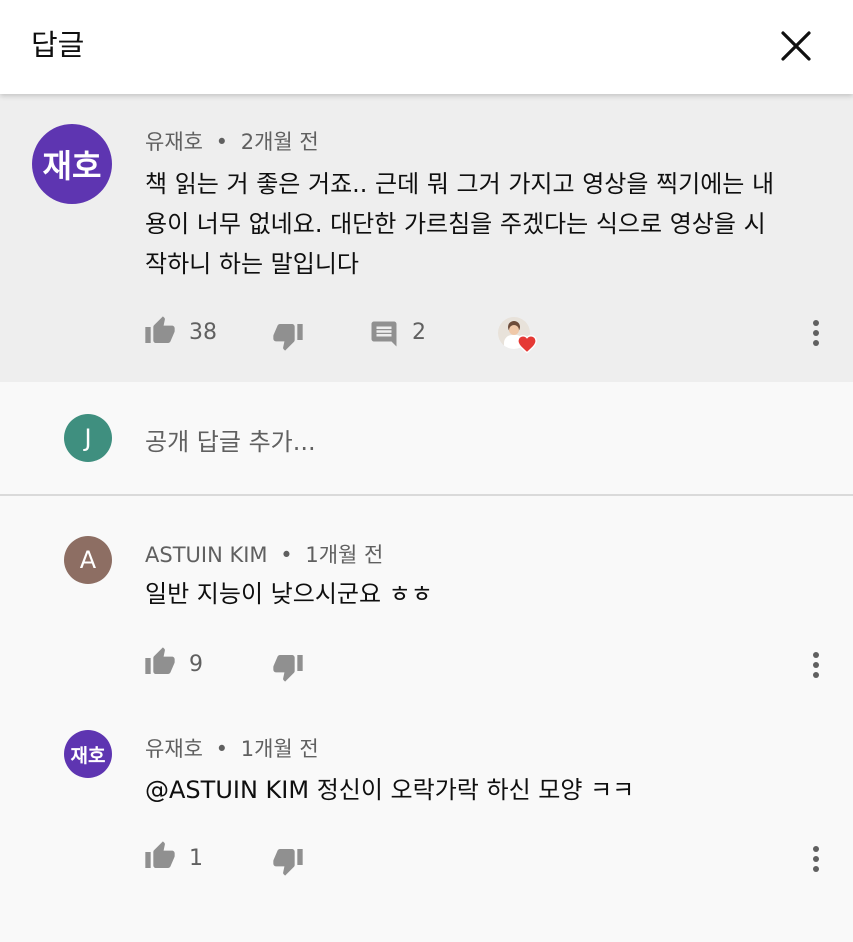 Image resolution: width=853 pixels, height=942 pixels. Describe the element at coordinates (252, 264) in the screenshot. I see `comment-text-line: 작하니 하는 말입니다` at that location.